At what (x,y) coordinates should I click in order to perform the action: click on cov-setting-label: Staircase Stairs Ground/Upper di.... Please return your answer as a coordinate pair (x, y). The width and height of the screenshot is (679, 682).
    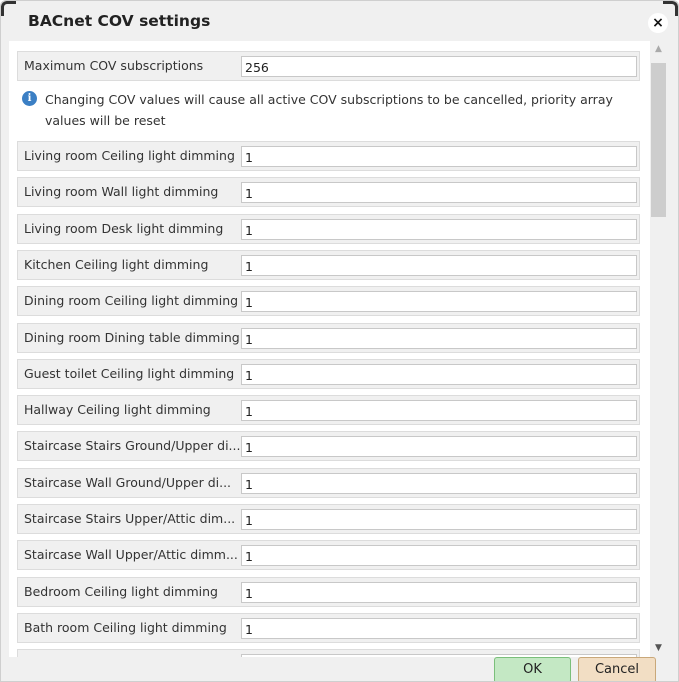
    Looking at the image, I should click on (132, 446).